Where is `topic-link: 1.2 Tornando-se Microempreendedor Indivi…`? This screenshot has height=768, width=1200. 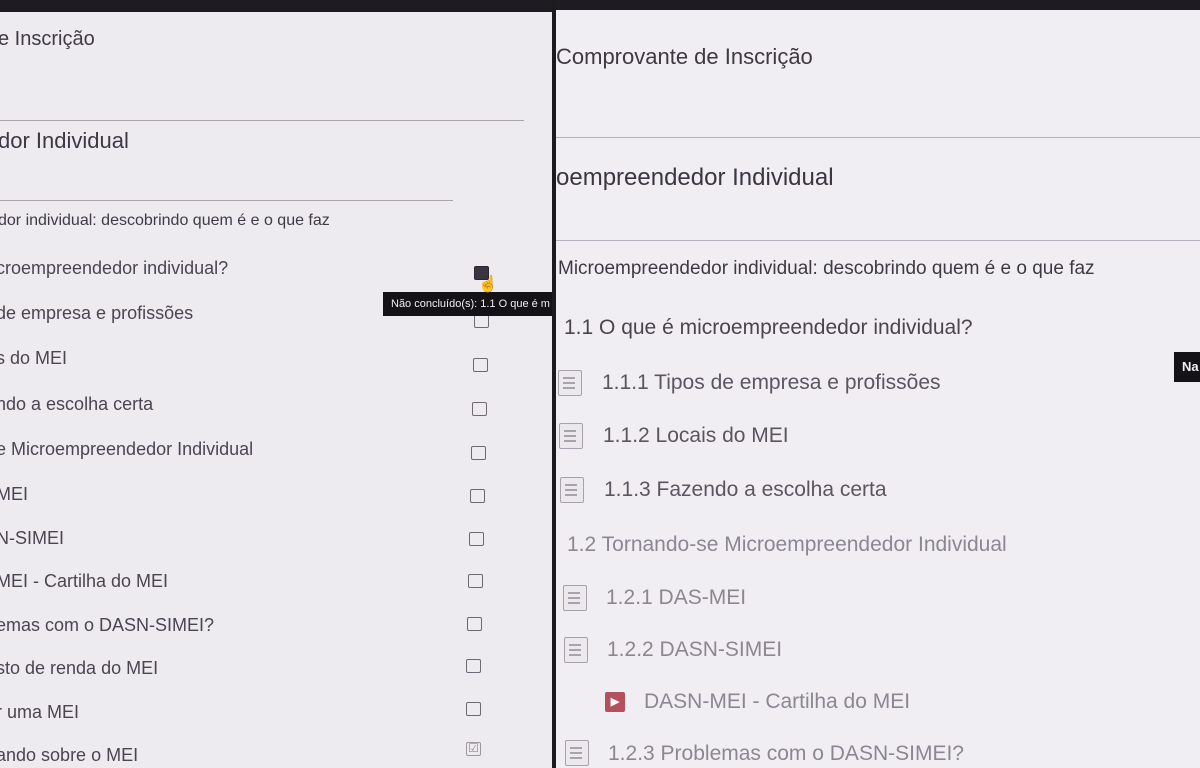
topic-link: 1.2 Tornando-se Microempreendedor Indivi… is located at coordinates (787, 545).